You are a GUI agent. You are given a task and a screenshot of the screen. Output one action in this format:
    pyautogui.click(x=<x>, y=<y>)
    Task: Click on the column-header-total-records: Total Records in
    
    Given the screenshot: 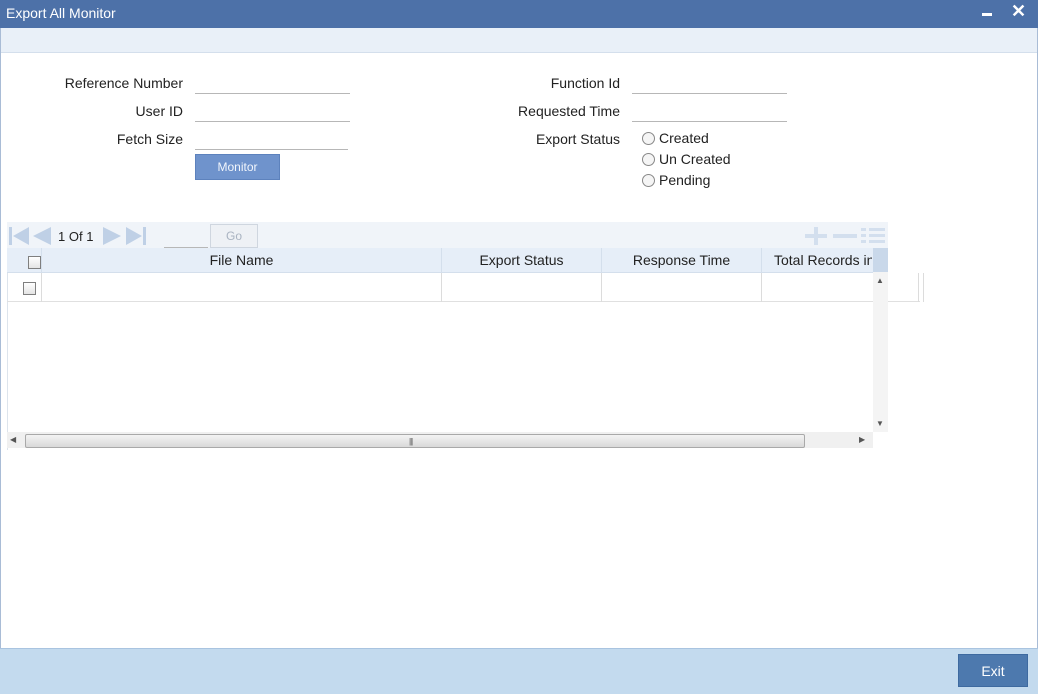 What is the action you would take?
    pyautogui.click(x=817, y=260)
    